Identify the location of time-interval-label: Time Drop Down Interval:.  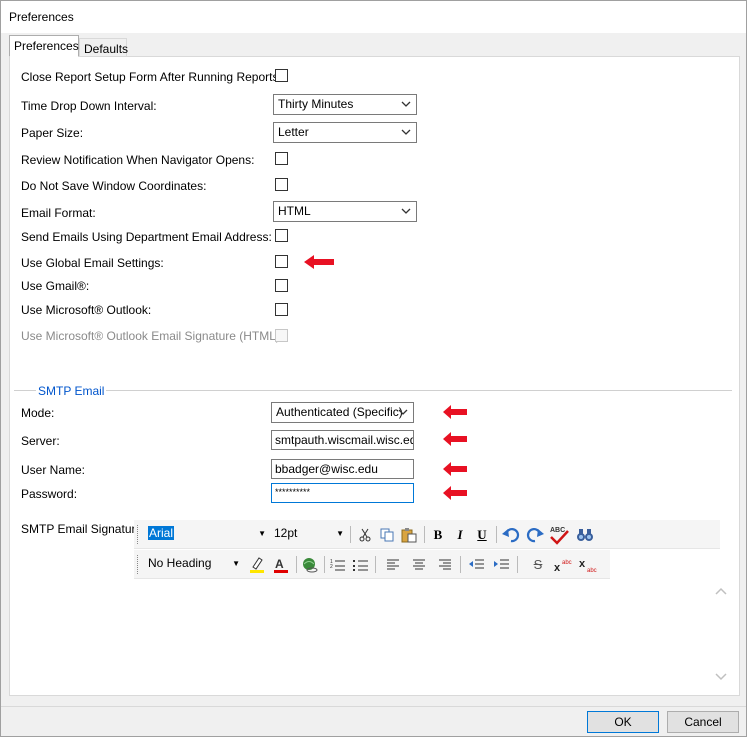
(89, 106).